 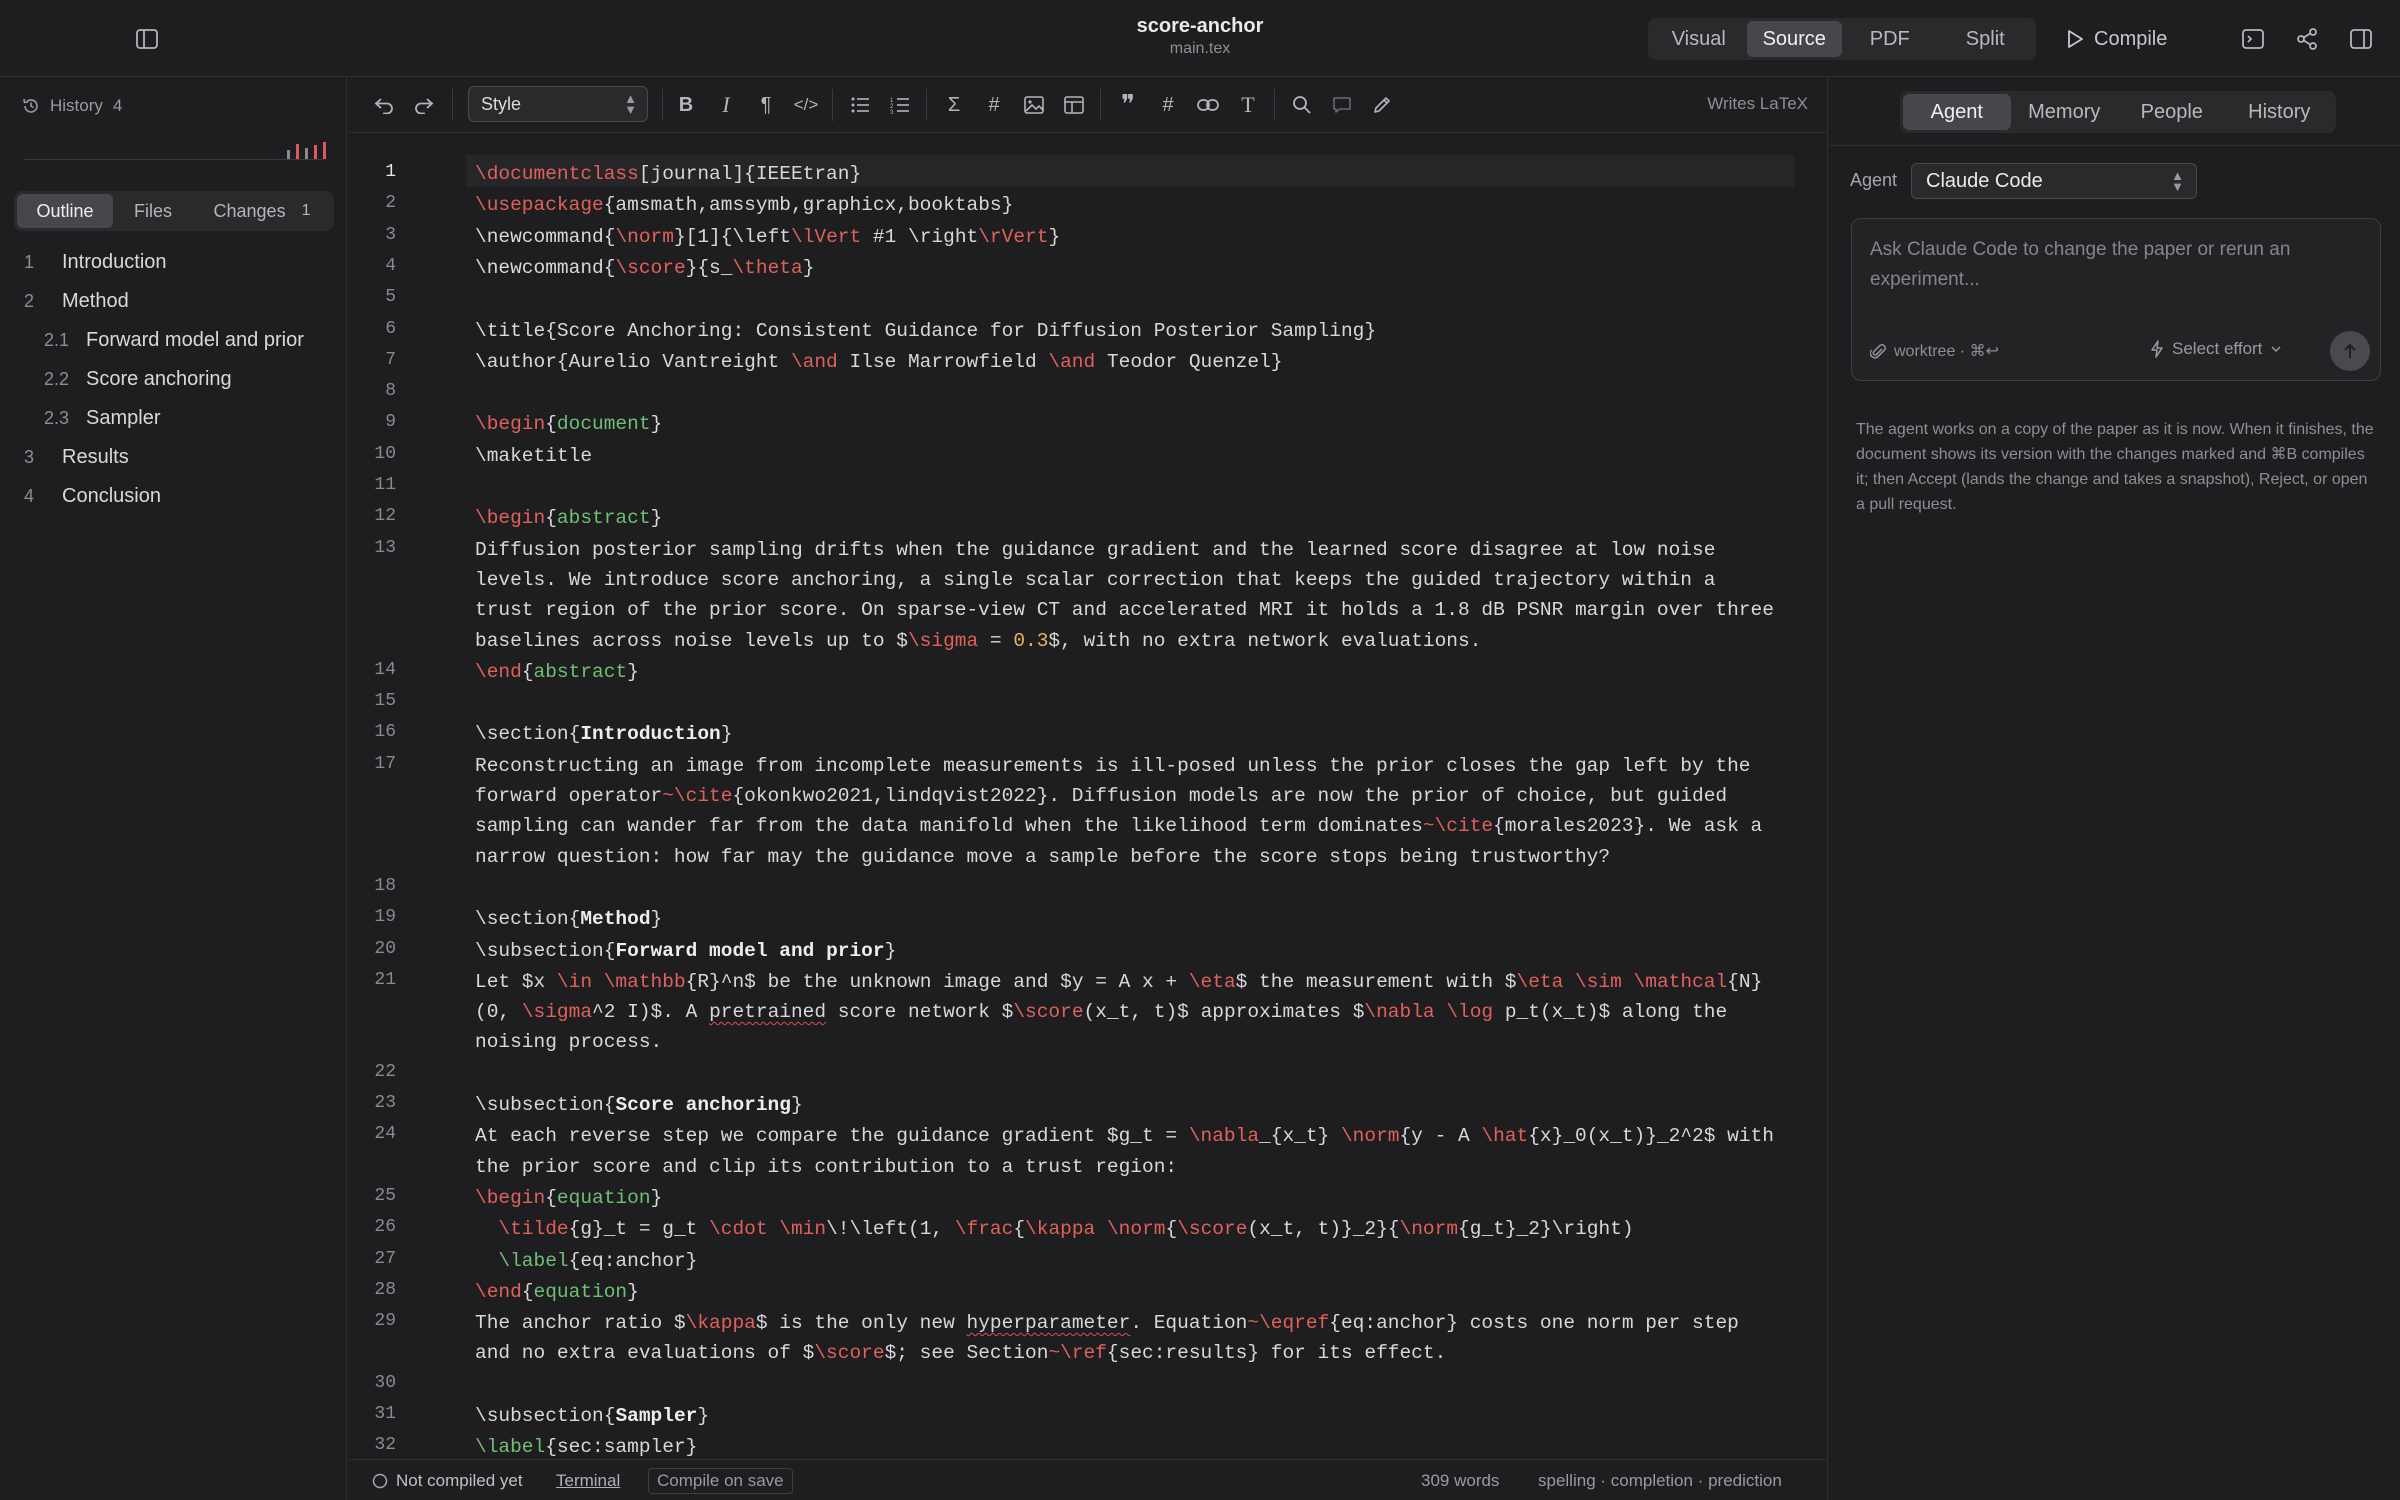 I want to click on view-tab-split: Split, so click(x=1986, y=39).